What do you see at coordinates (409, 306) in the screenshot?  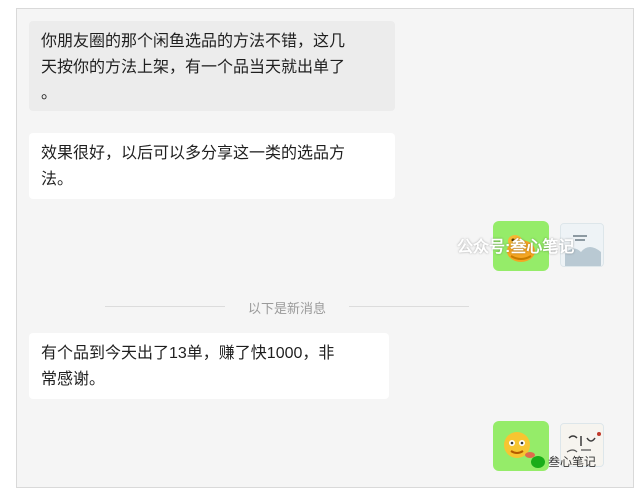 I see `divider-line-right` at bounding box center [409, 306].